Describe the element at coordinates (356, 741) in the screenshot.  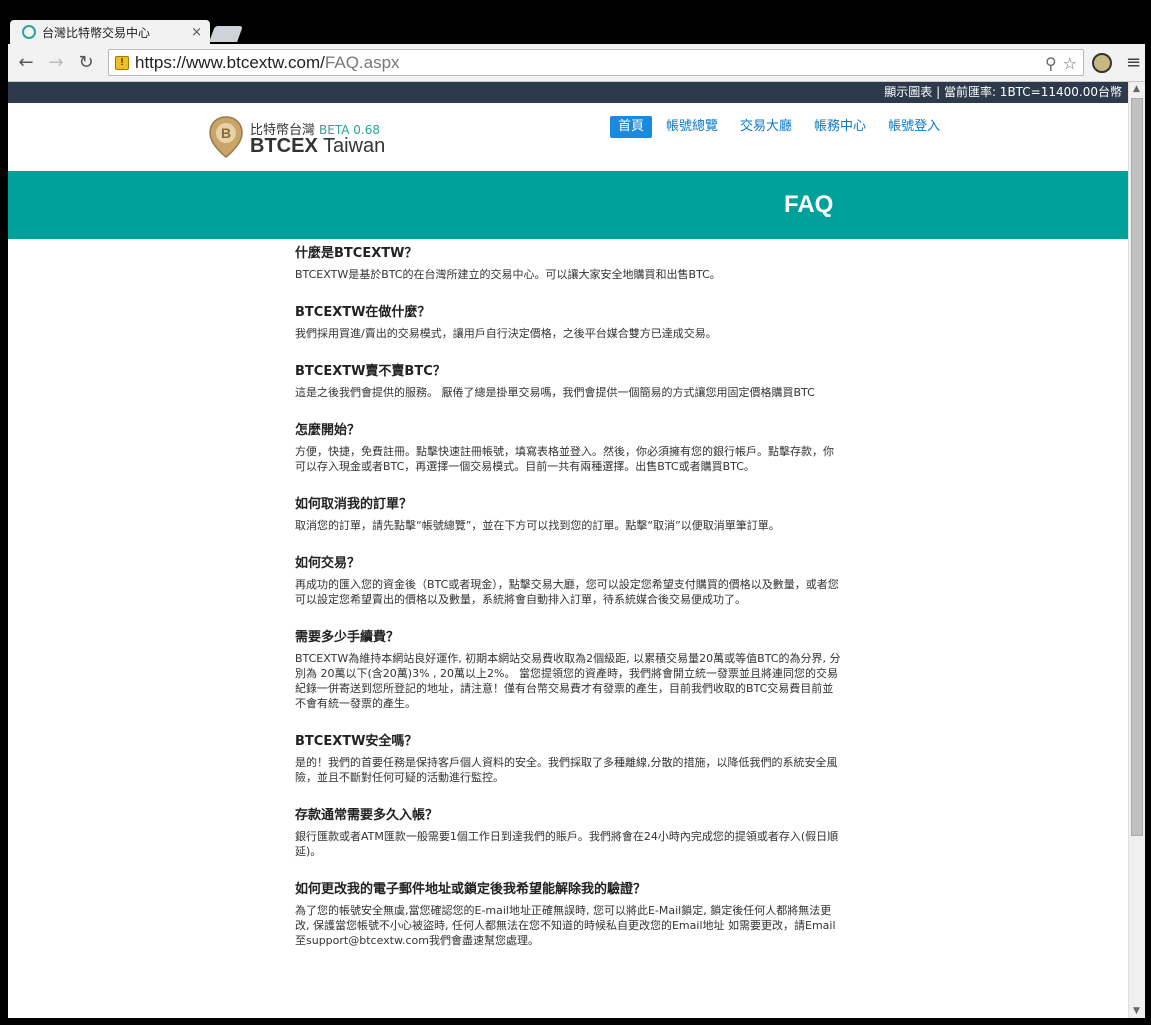
I see `faq-question: BTCEXTW安全嗎？` at that location.